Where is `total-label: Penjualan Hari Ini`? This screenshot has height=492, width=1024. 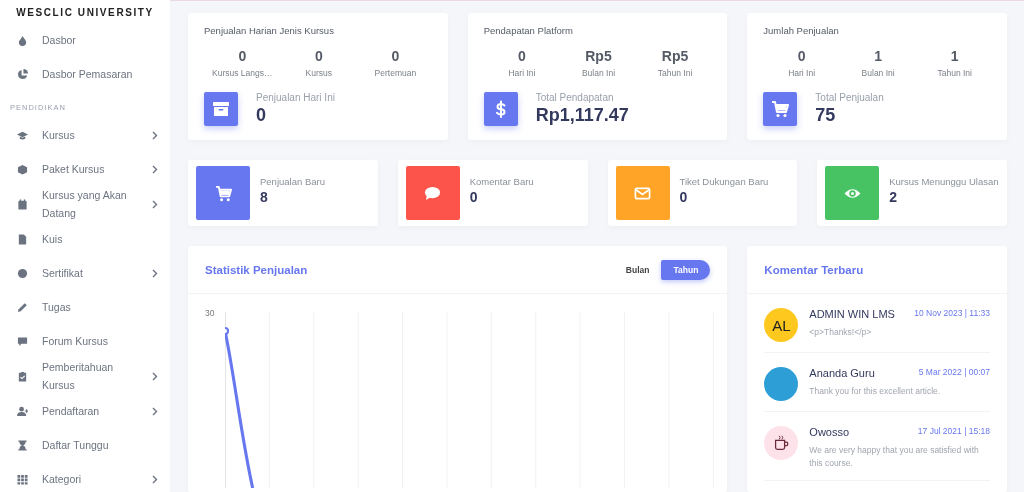
total-label: Penjualan Hari Ini is located at coordinates (295, 97).